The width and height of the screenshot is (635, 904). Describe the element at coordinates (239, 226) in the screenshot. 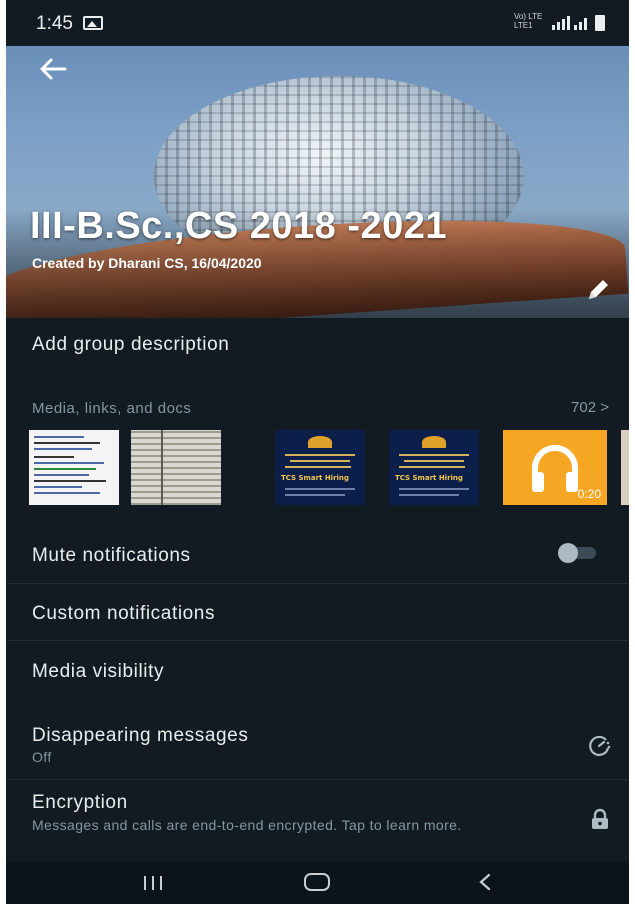

I see `group-name: III-B.Sc.,CS 2018 -2021` at that location.